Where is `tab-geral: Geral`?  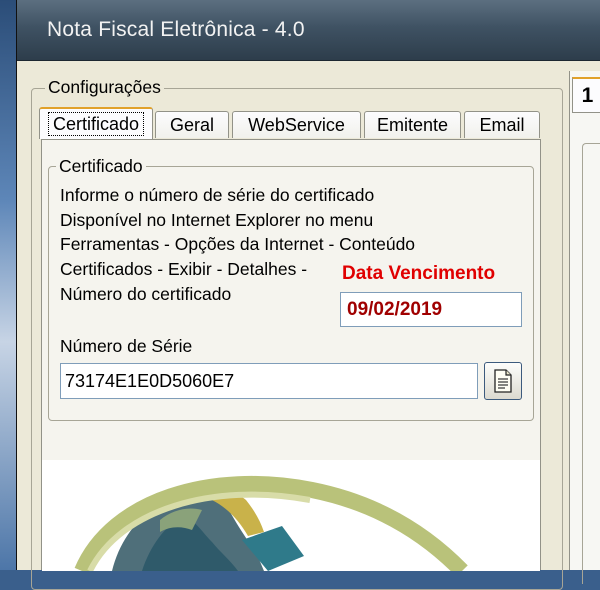 tab-geral: Geral is located at coordinates (192, 124).